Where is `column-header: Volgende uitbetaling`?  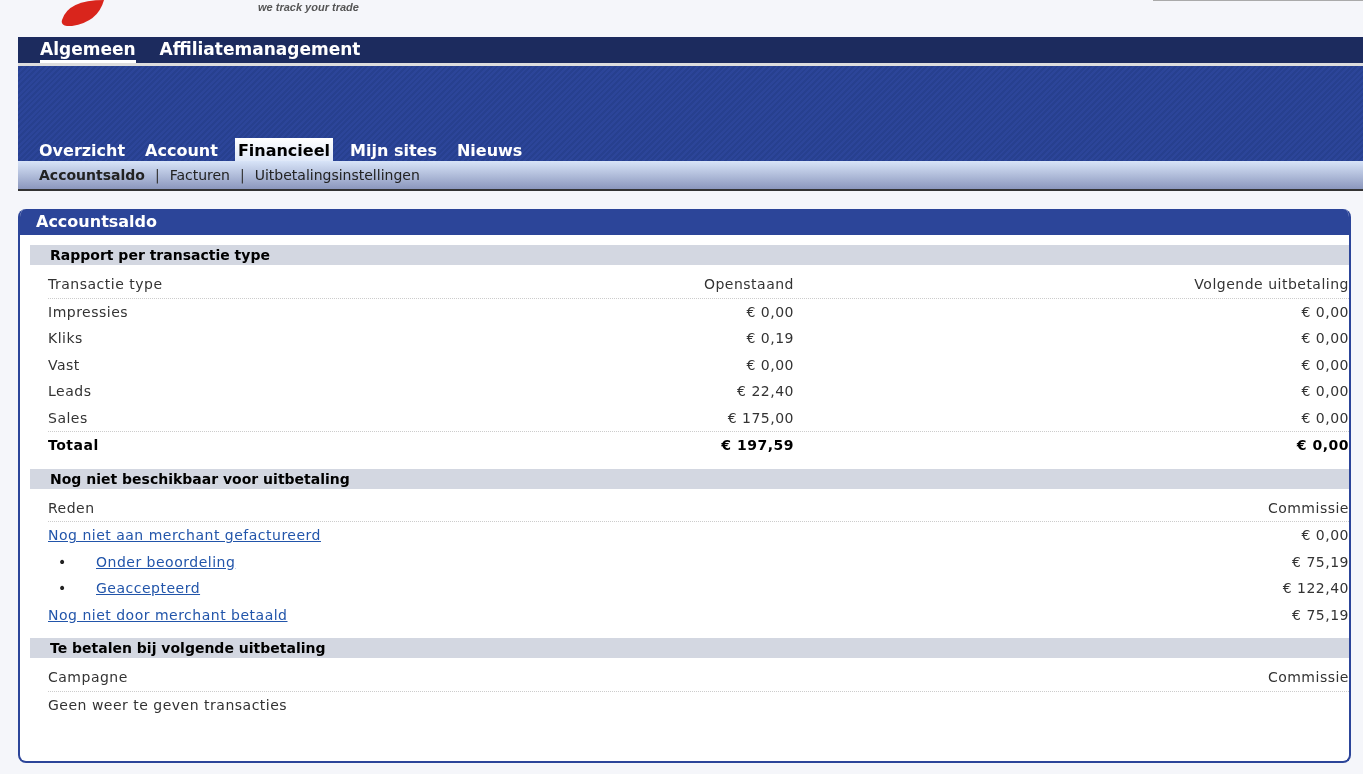 column-header: Volgende uitbetaling is located at coordinates (1271, 284).